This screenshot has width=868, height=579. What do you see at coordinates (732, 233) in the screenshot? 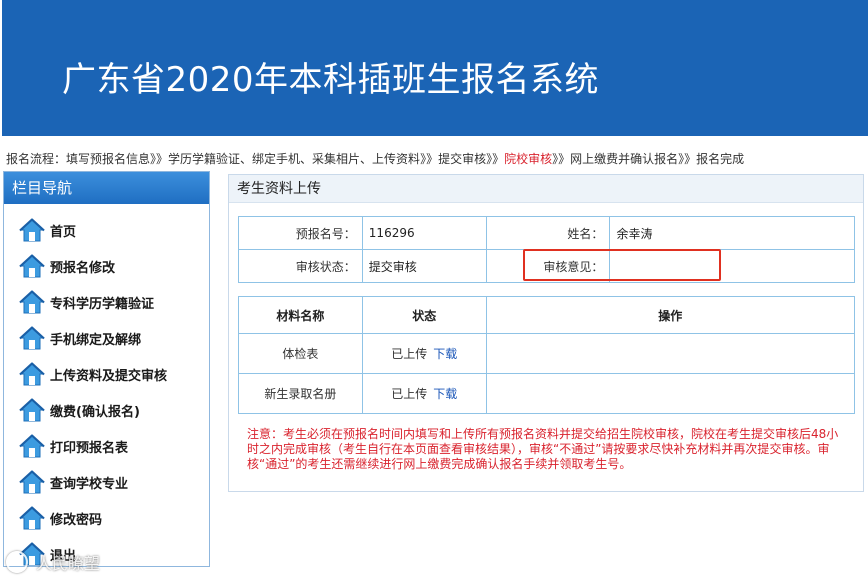
I see `name-value: 余幸涛` at bounding box center [732, 233].